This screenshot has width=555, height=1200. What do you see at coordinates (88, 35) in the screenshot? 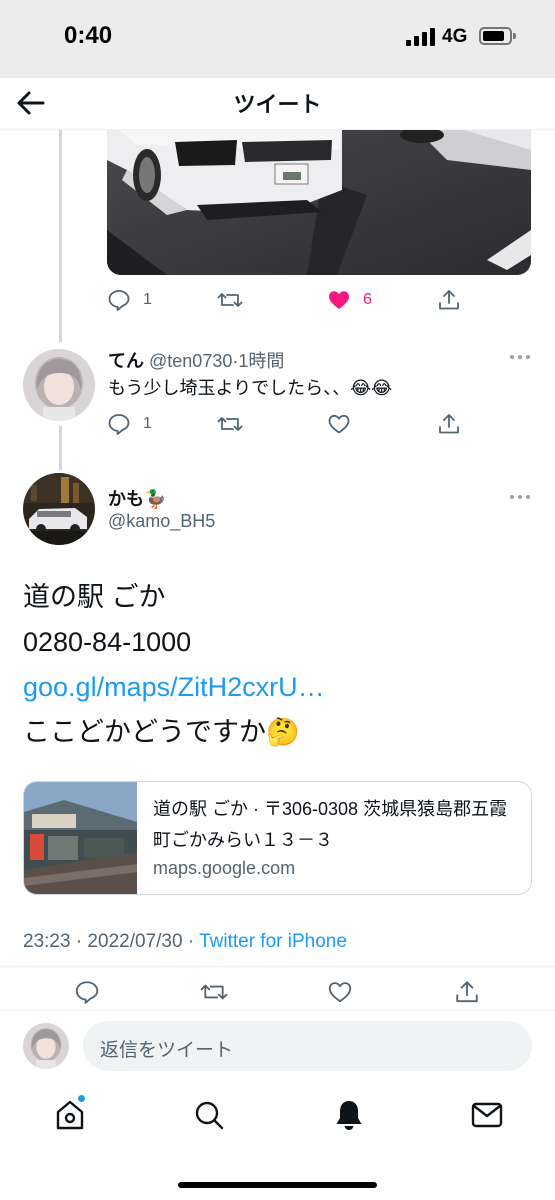
I see `status-time: 0:40` at bounding box center [88, 35].